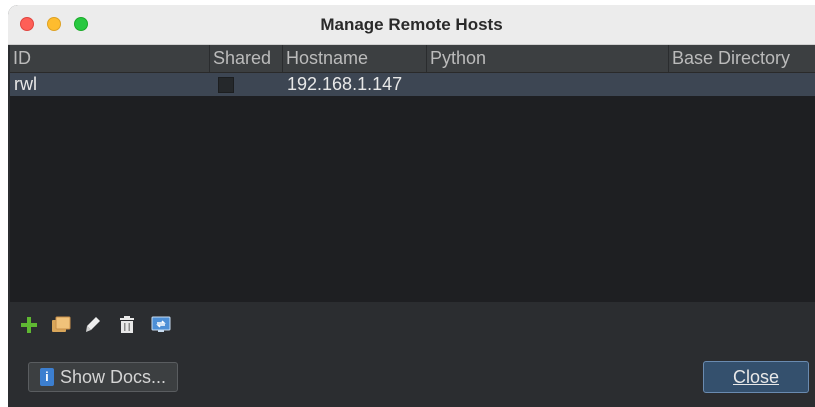  I want to click on column-header-shared: Shared, so click(246, 58).